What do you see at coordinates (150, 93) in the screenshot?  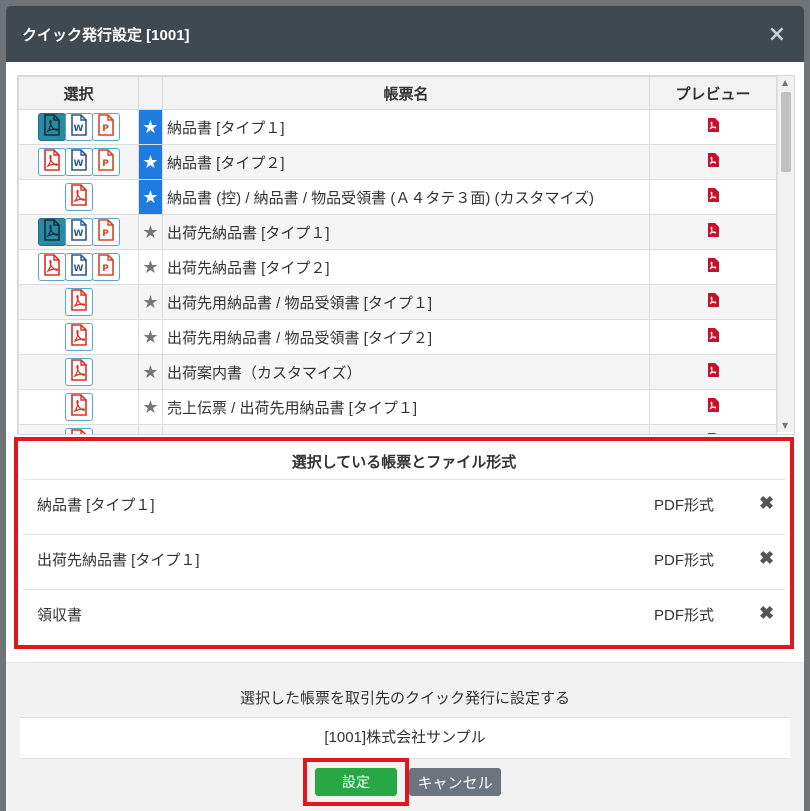 I see `column-header-star` at bounding box center [150, 93].